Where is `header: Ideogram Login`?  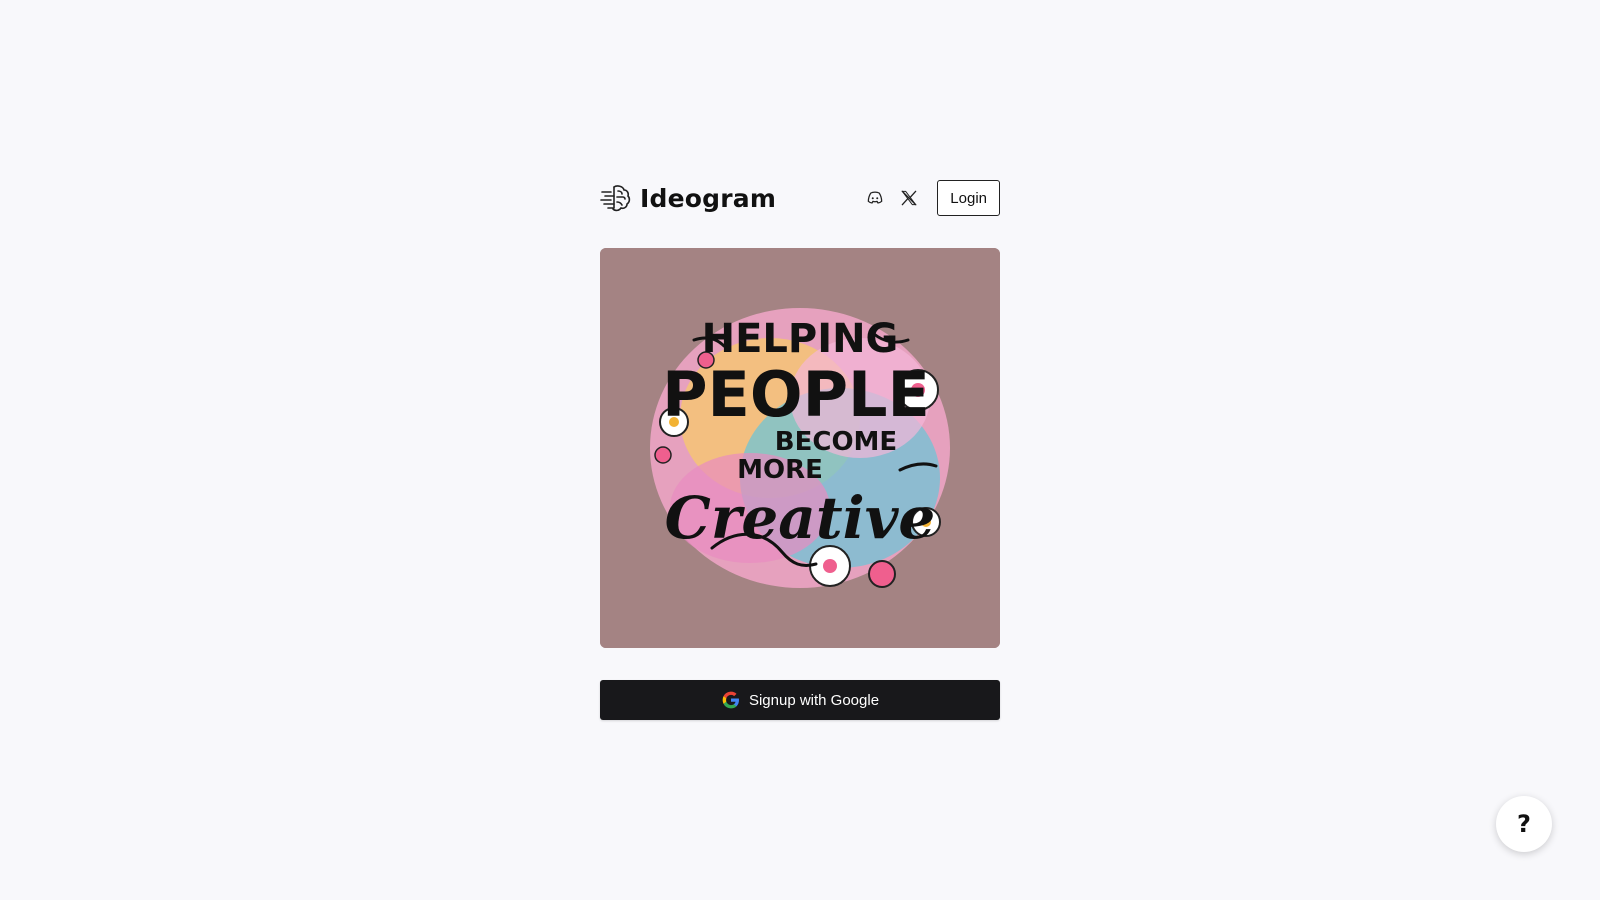 header: Ideogram Login is located at coordinates (800, 198).